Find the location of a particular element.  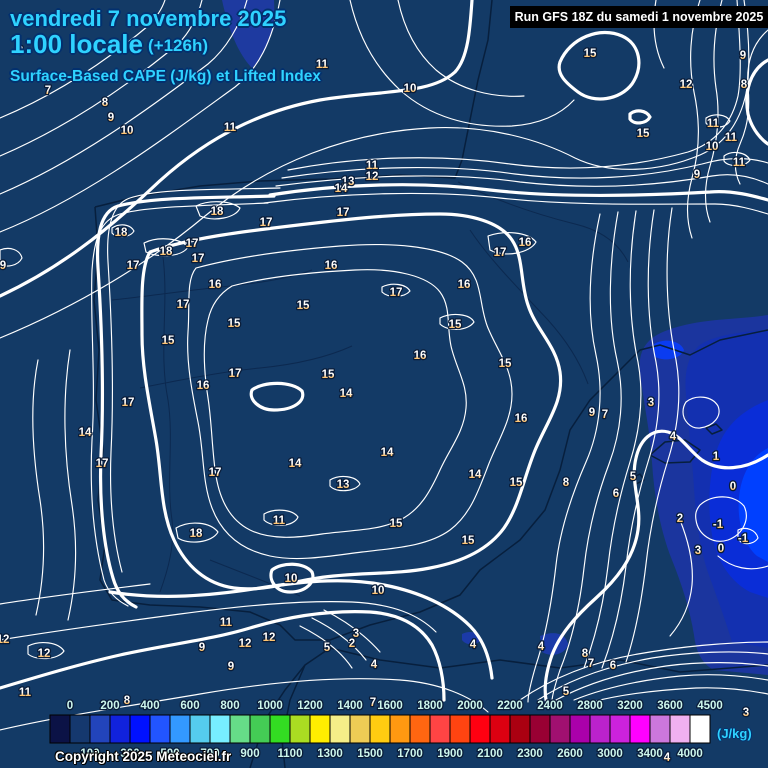

scale-value: 2800 is located at coordinates (590, 706).